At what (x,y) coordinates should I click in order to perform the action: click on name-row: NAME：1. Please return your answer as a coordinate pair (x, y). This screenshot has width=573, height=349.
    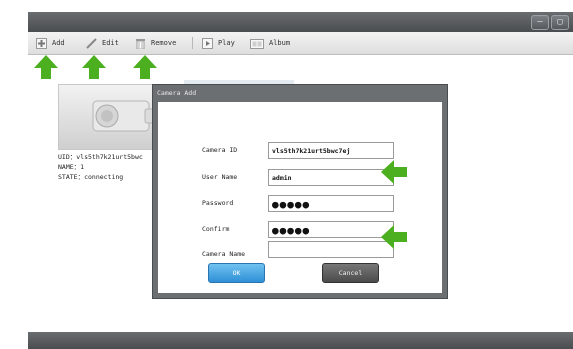
    Looking at the image, I should click on (100, 167).